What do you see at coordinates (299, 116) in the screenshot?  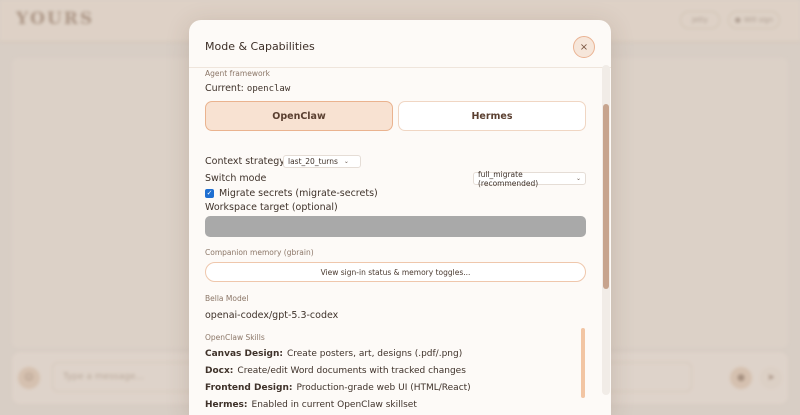 I see `framework-option-openclaw: OpenClaw` at bounding box center [299, 116].